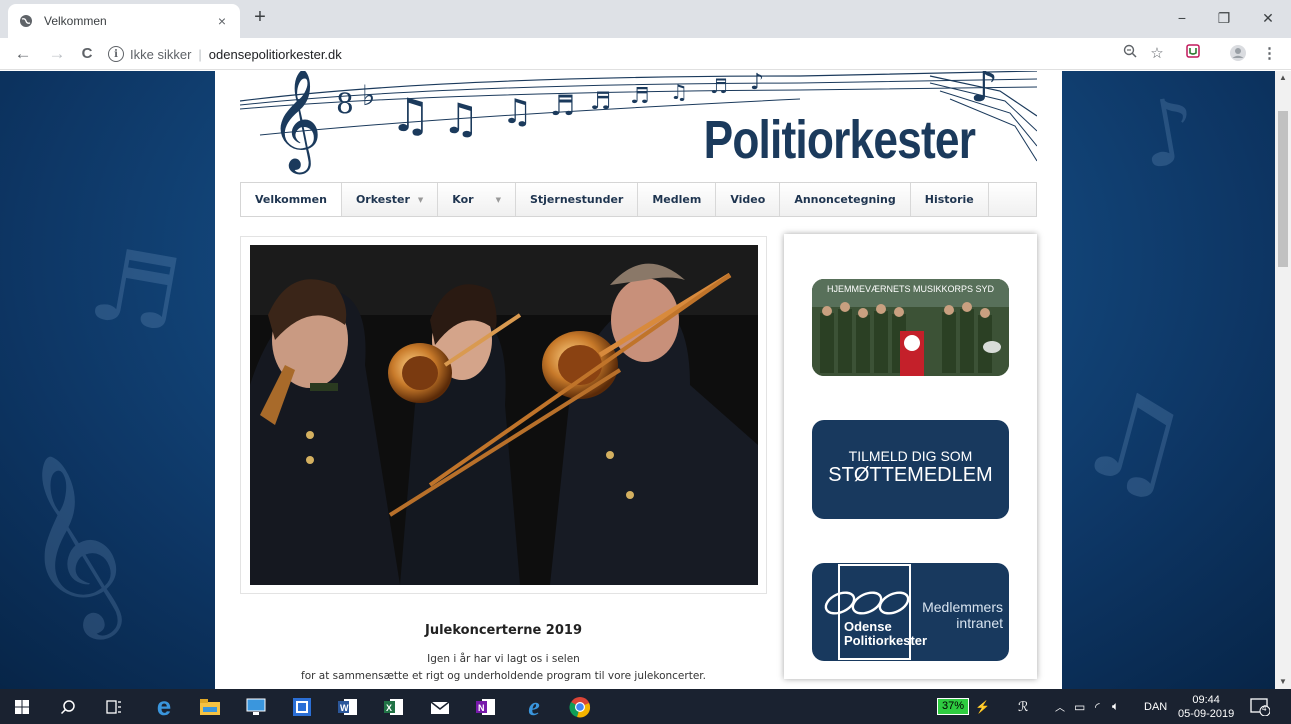 The height and width of the screenshot is (724, 1291). What do you see at coordinates (580, 706) in the screenshot?
I see `chrome-icon` at bounding box center [580, 706].